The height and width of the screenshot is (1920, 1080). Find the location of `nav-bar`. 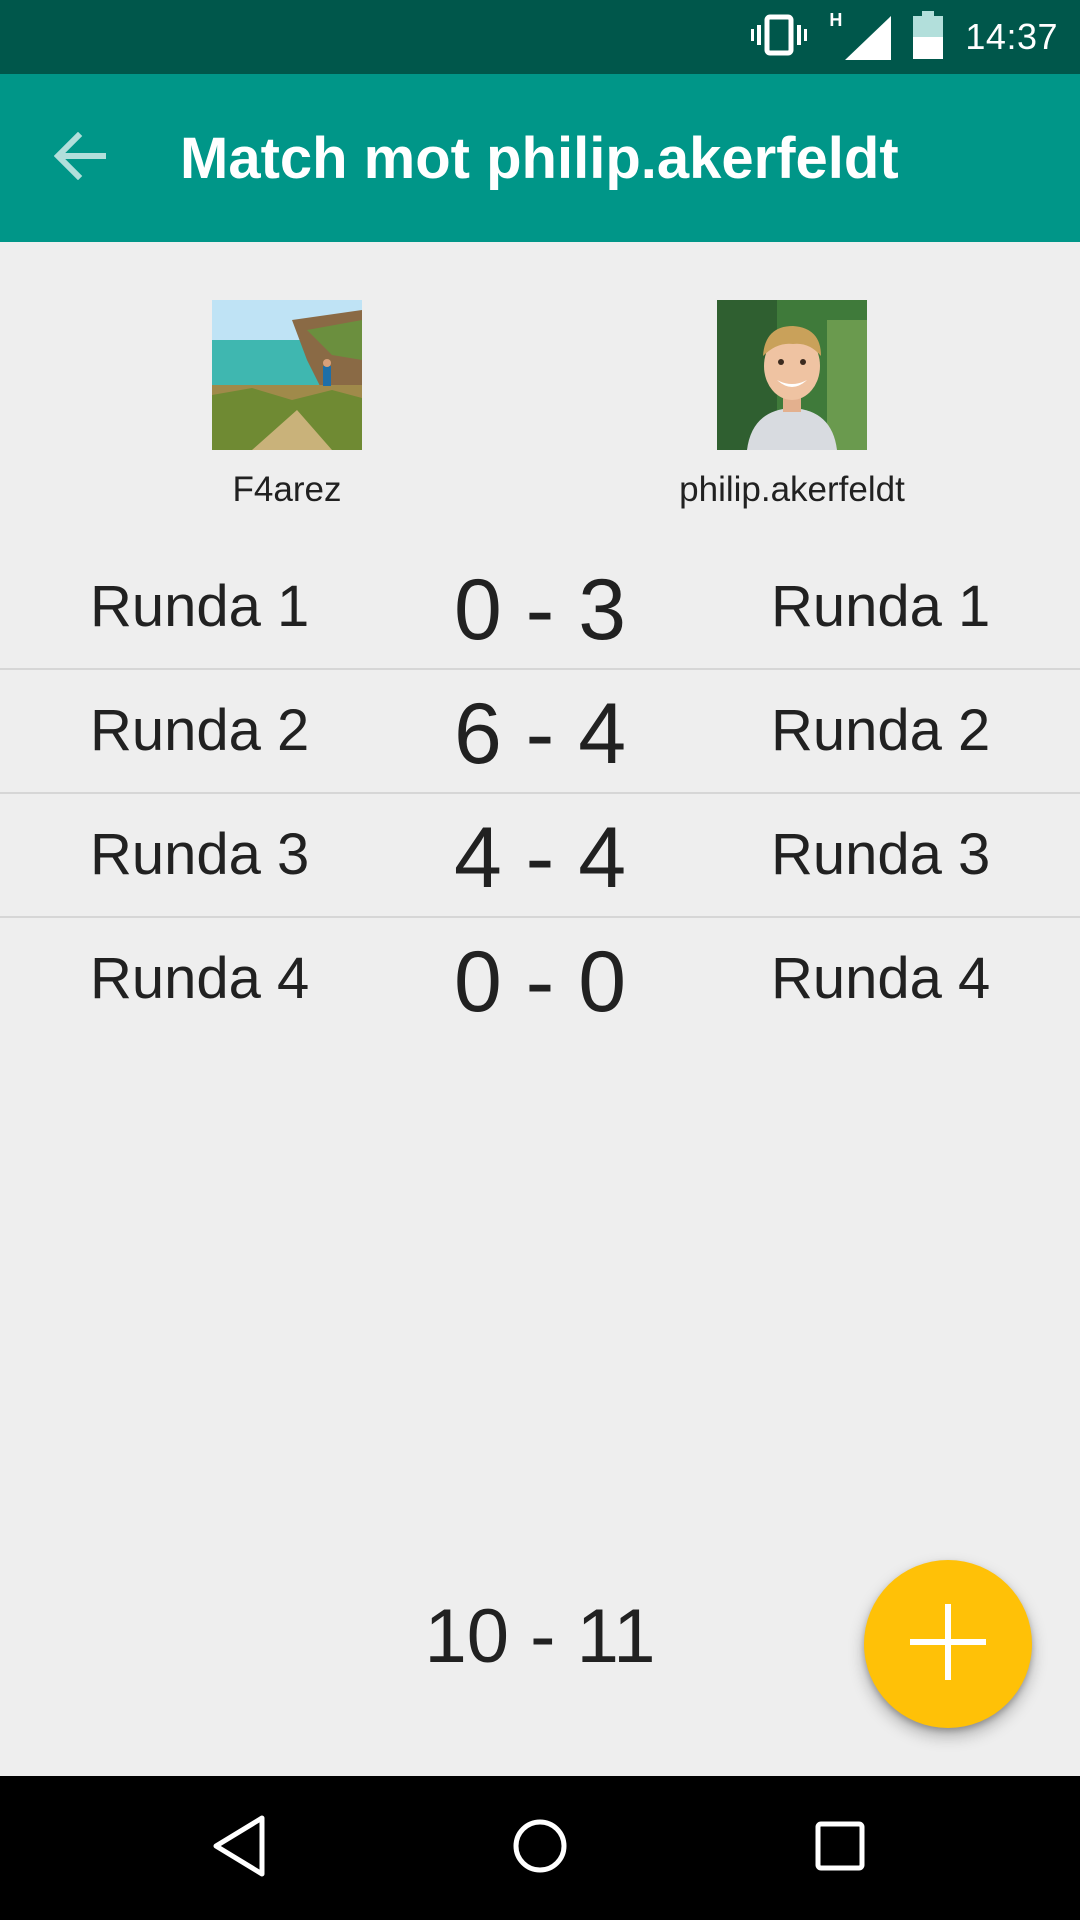

nav-bar is located at coordinates (540, 1848).